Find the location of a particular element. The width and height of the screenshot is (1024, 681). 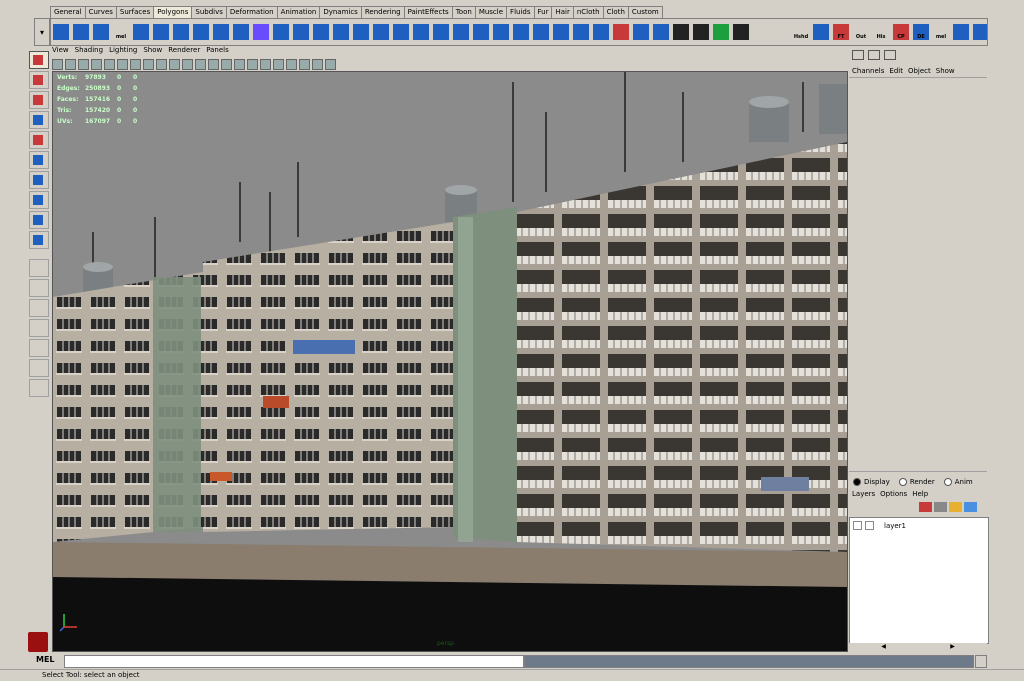

scroll-left-icon: ◀ is located at coordinates (883, 647).